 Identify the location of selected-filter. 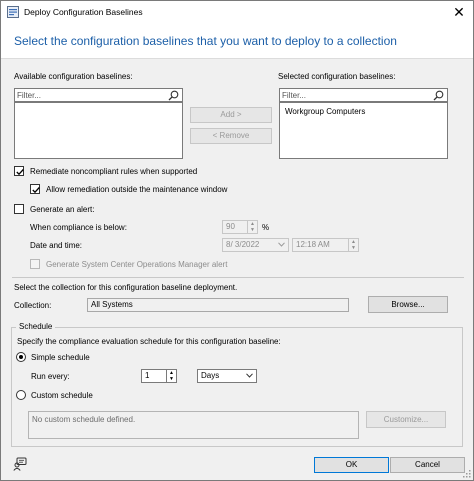
(363, 95).